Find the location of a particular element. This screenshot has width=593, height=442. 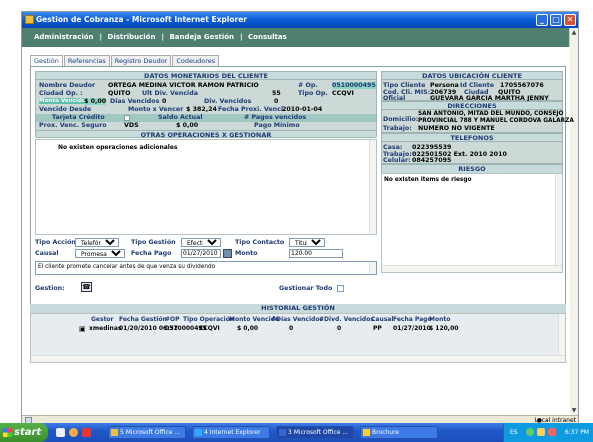

tarjeta-credito-label: Tarjeta Crédito is located at coordinates (78, 117).